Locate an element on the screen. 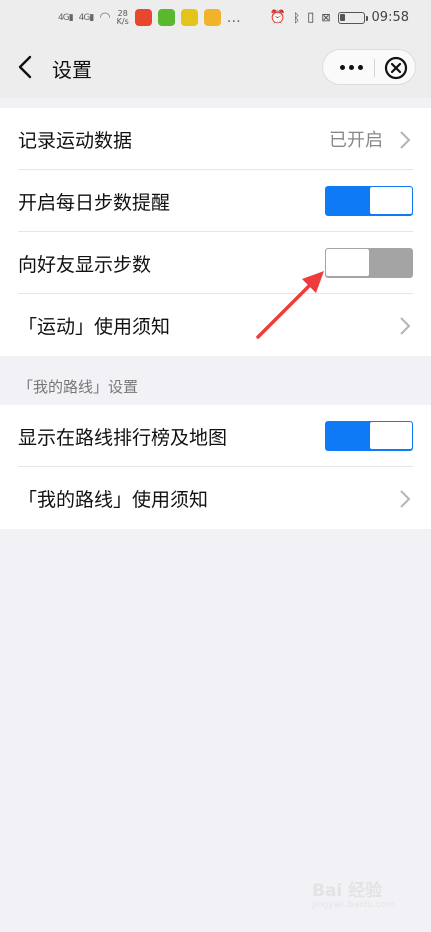  watermark-url: jingyan.baidu.com is located at coordinates (354, 905).